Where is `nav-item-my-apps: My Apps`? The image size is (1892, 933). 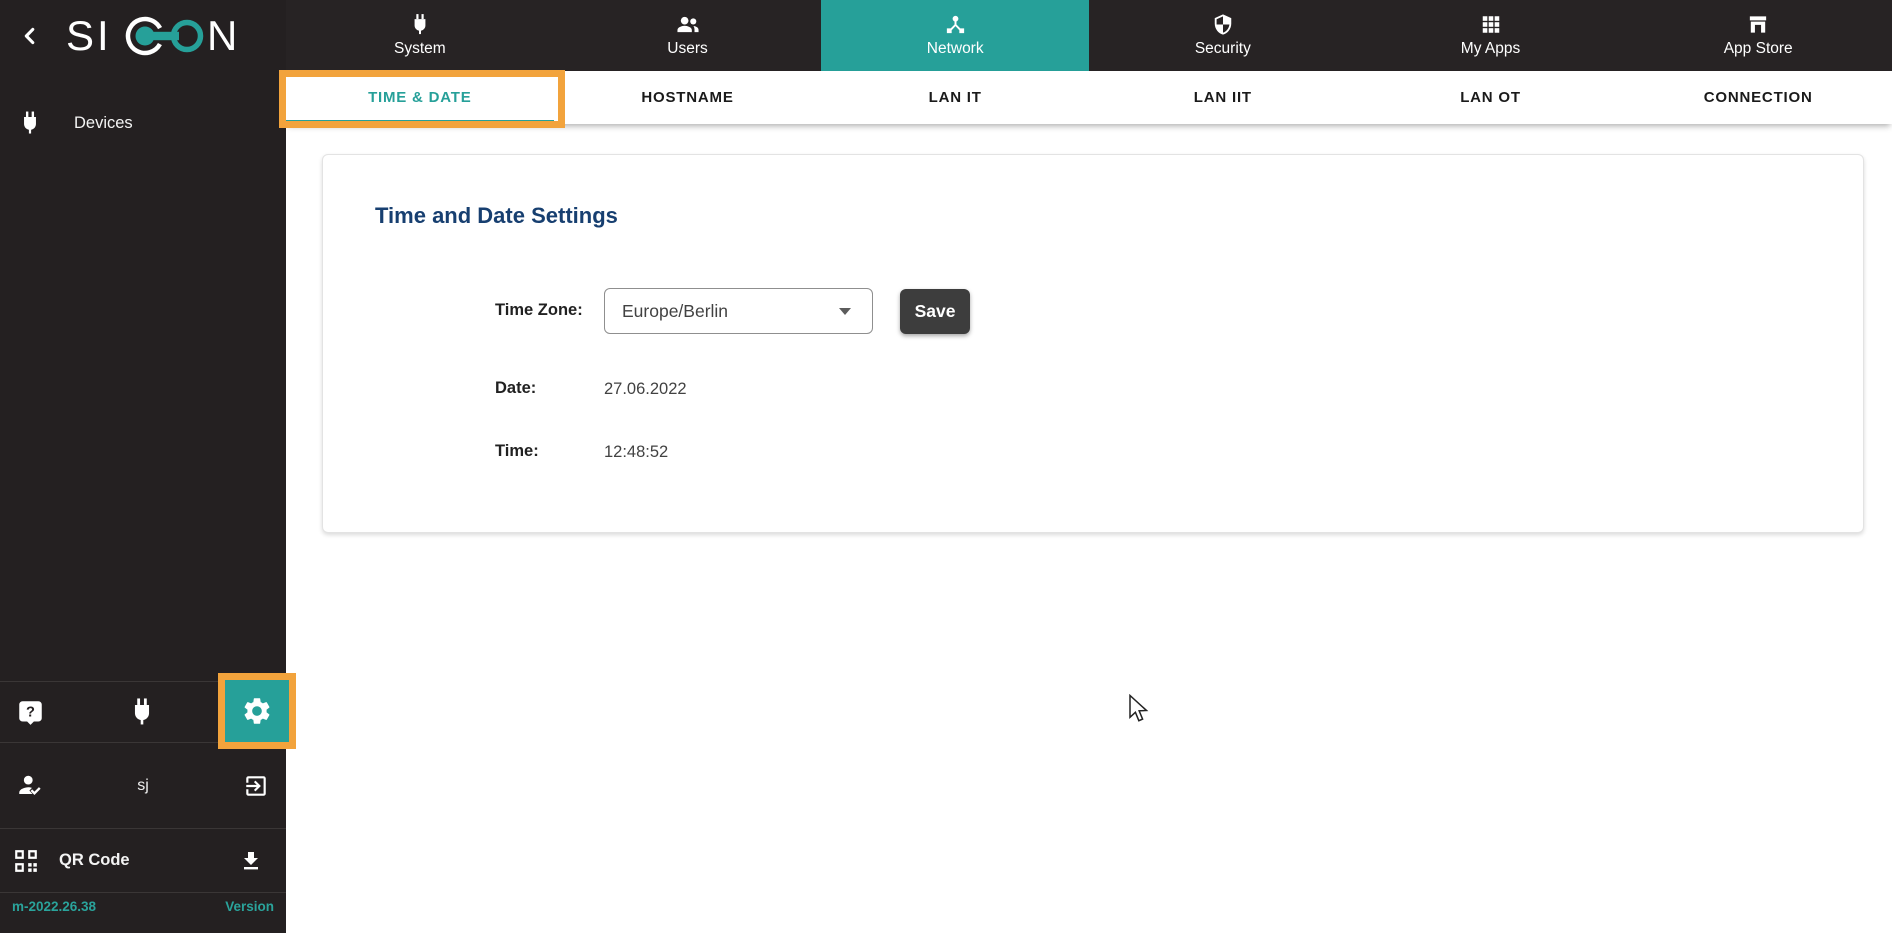 nav-item-my-apps: My Apps is located at coordinates (1491, 35).